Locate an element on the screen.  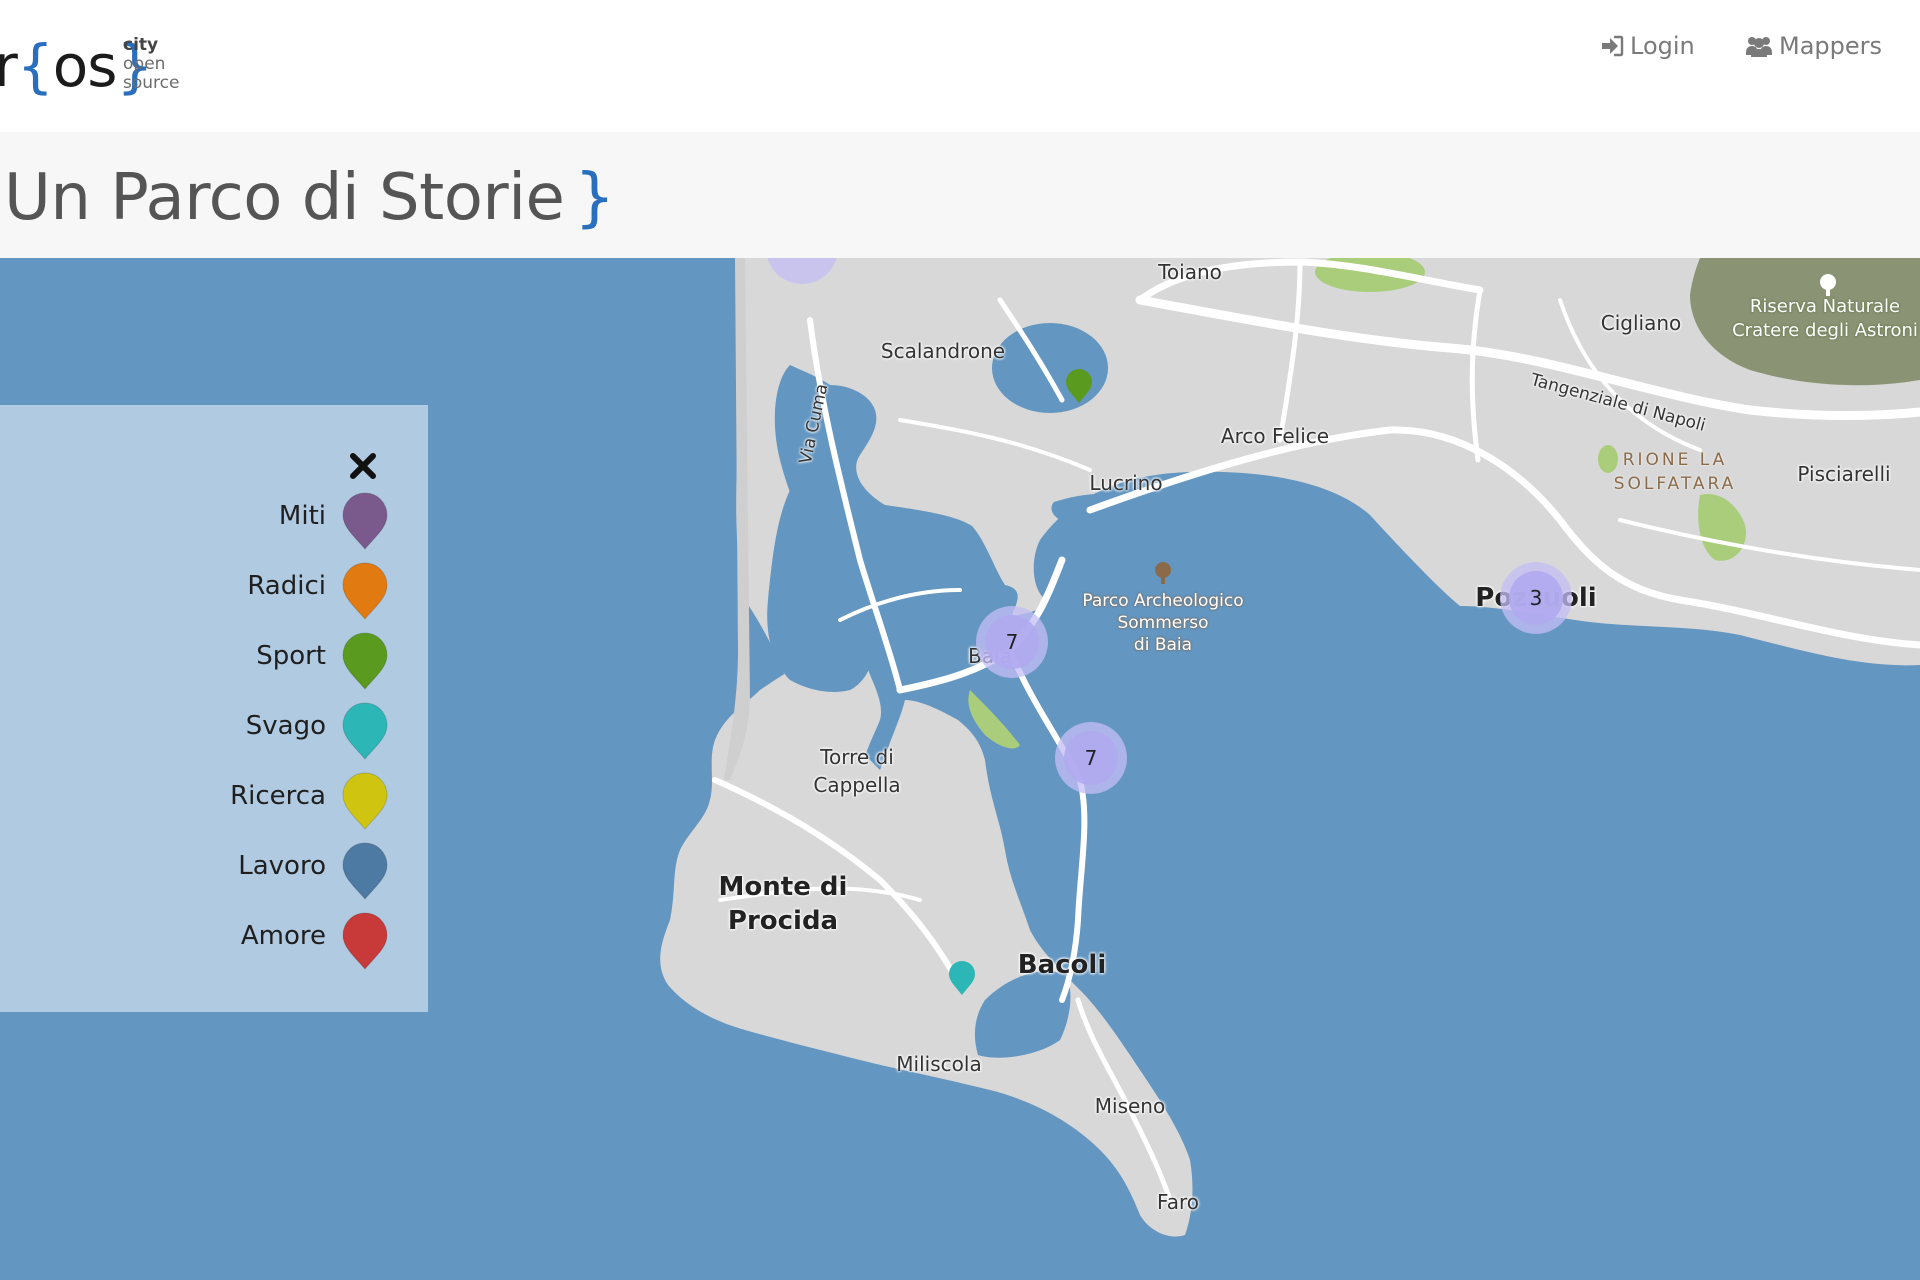
legend-label: Lavoro is located at coordinates (282, 866).